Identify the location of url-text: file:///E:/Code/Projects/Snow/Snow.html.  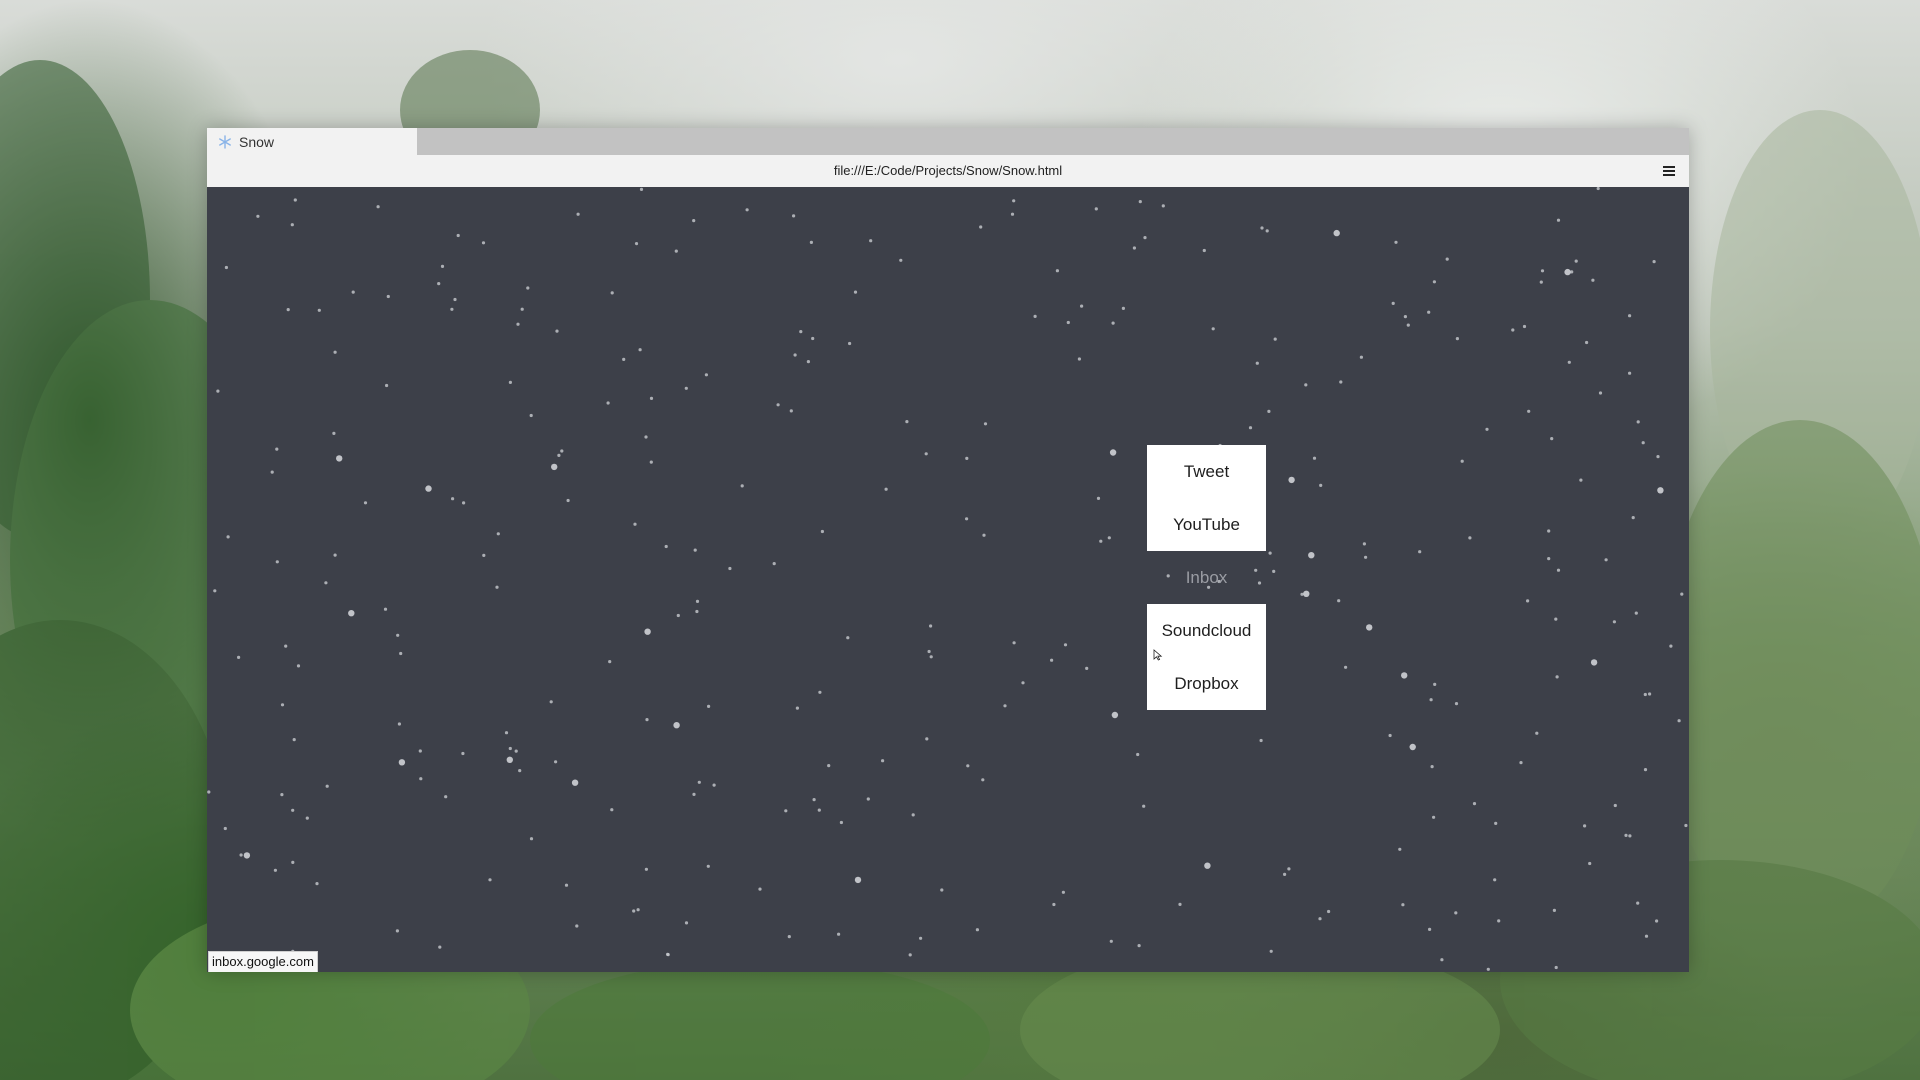
(948, 171).